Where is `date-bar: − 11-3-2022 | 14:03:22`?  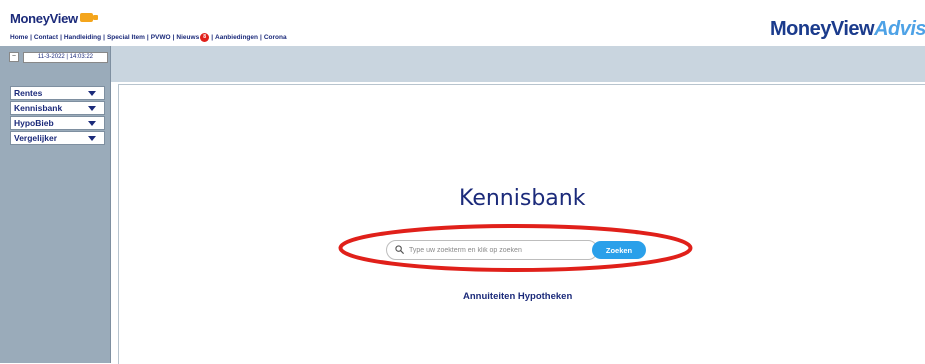
date-bar: − 11-3-2022 | 14:03:22 is located at coordinates (58, 57).